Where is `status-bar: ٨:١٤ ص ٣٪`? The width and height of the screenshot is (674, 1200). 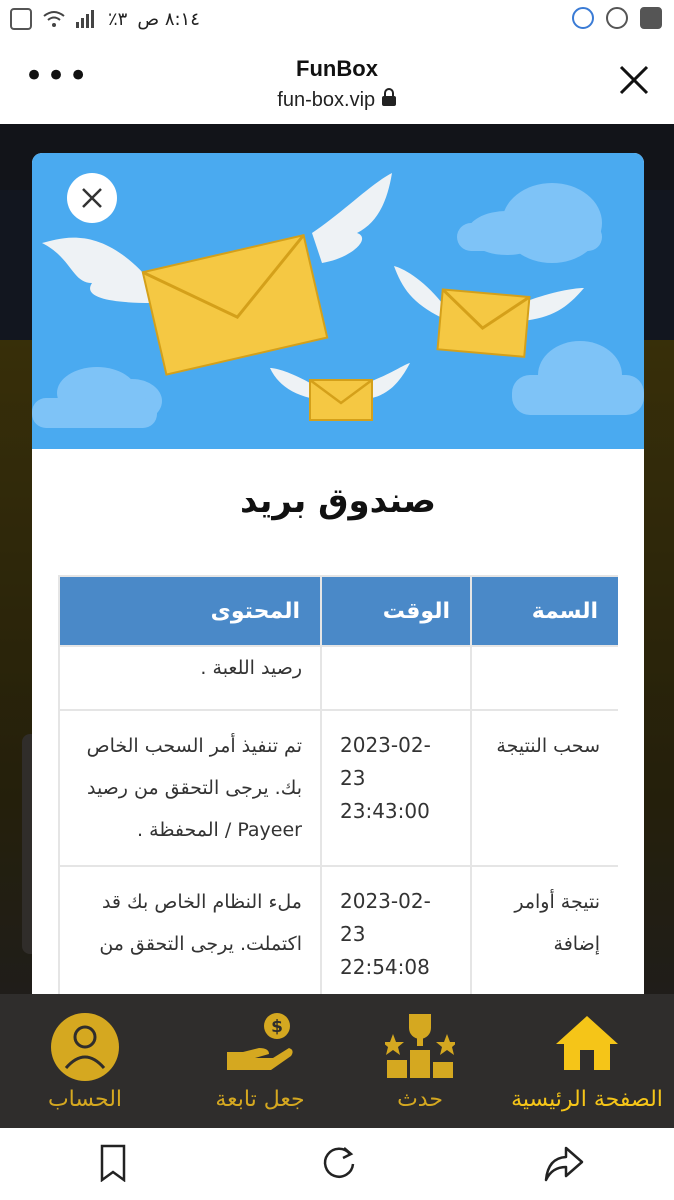 status-bar: ٨:١٤ ص ٣٪ is located at coordinates (337, 20).